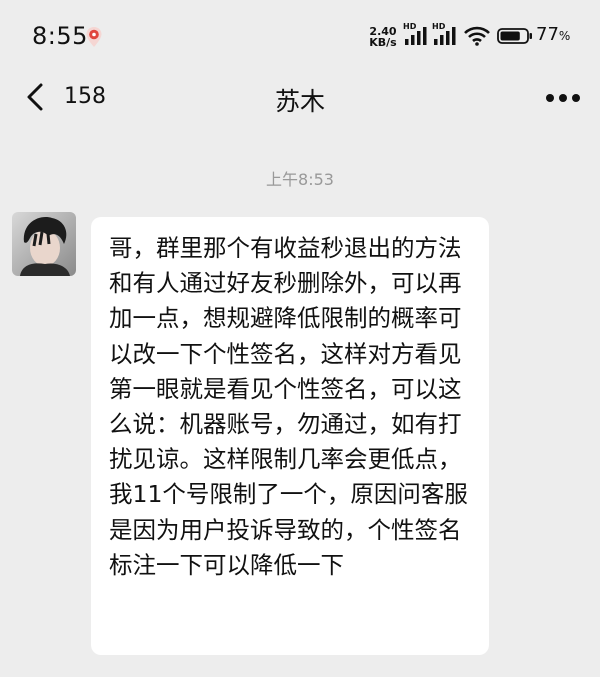 The image size is (600, 677). I want to click on battery-icon, so click(514, 36).